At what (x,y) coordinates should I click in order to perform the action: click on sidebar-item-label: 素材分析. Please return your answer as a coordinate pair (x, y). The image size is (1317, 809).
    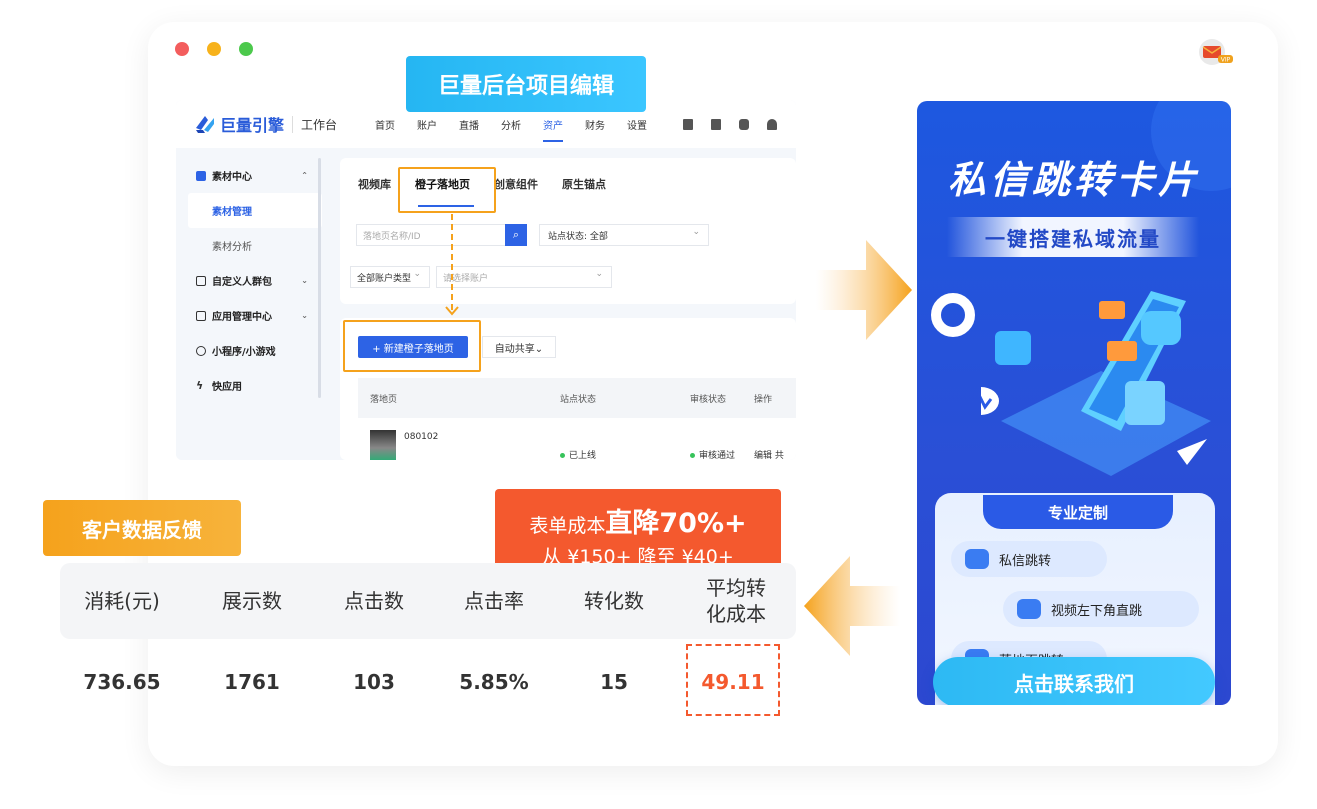
    Looking at the image, I should click on (232, 247).